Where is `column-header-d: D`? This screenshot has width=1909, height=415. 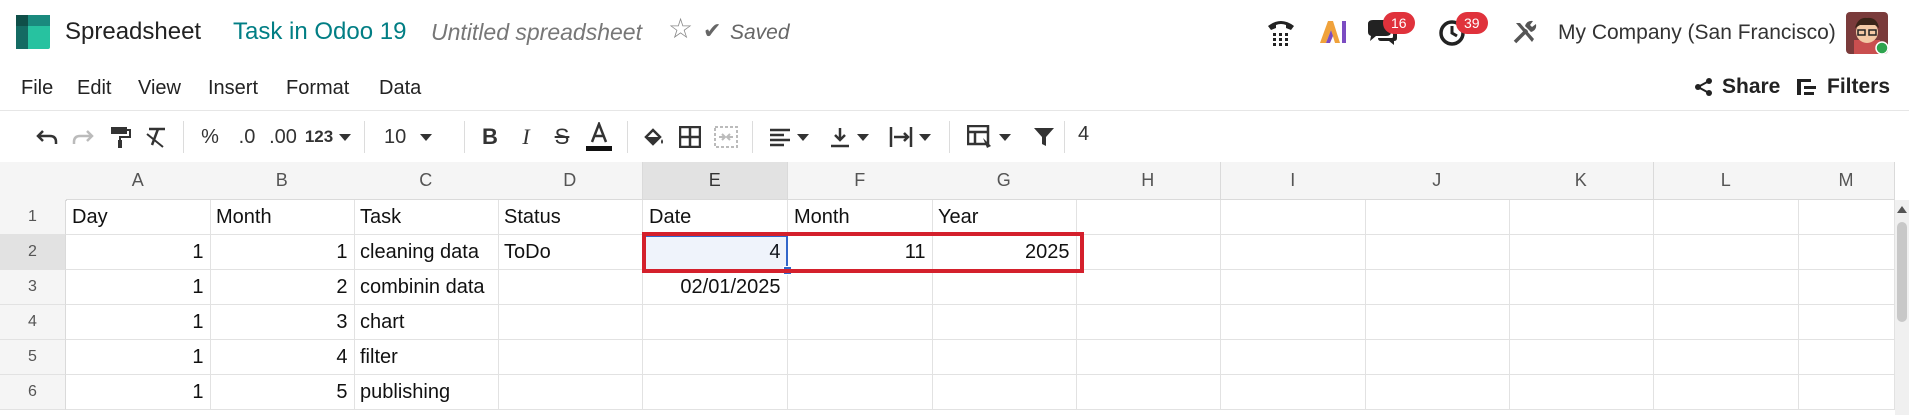
column-header-d: D is located at coordinates (570, 181).